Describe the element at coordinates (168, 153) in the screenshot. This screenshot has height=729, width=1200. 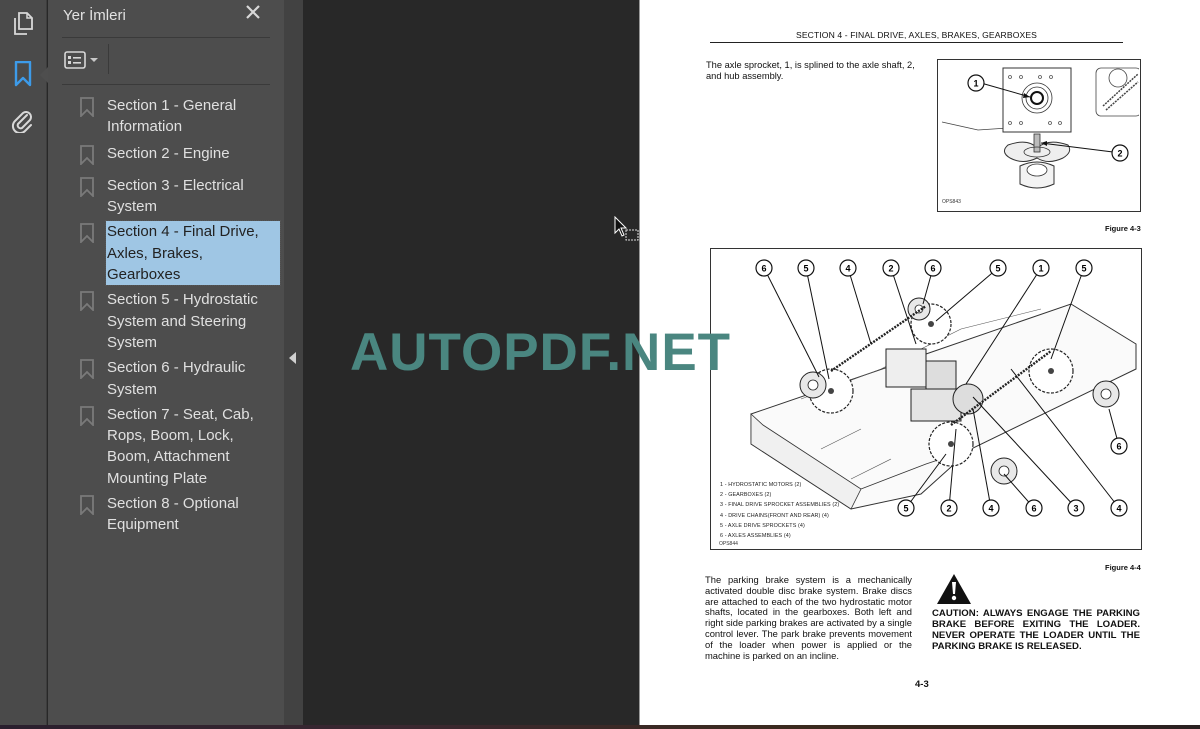
I see `bookmark-label: Section 2 - Engine` at that location.